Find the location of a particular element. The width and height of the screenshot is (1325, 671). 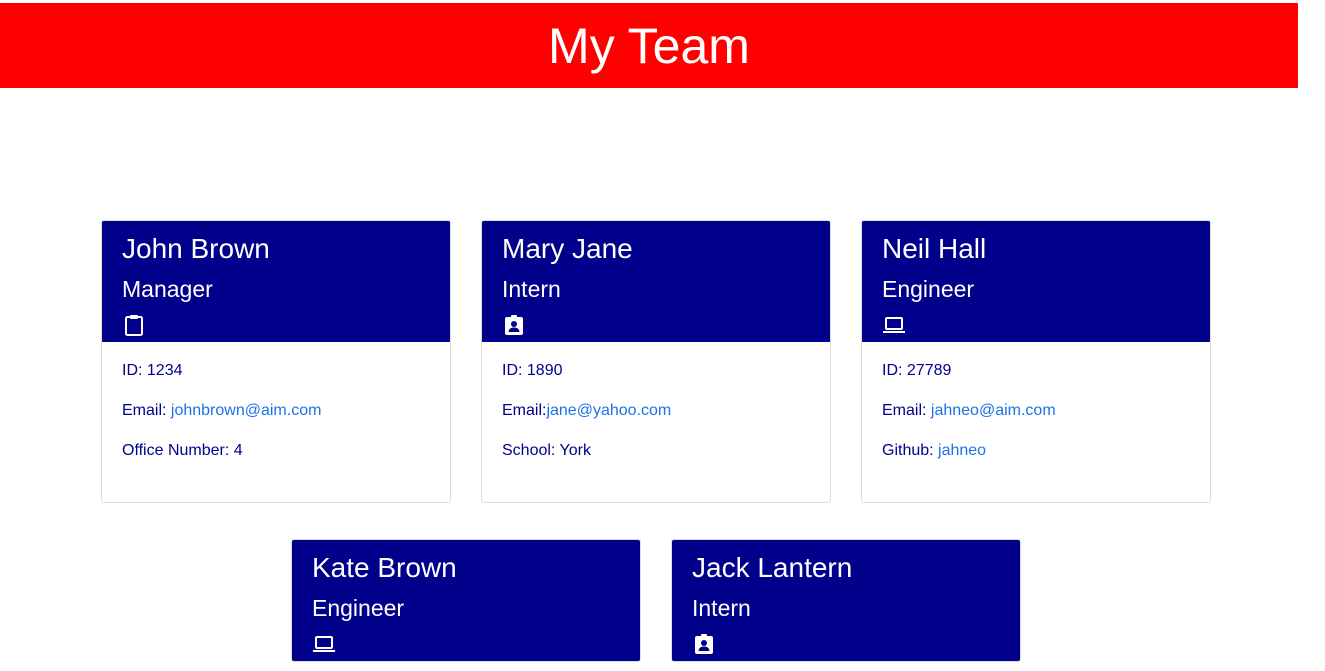

github-label: Github: is located at coordinates (910, 450).